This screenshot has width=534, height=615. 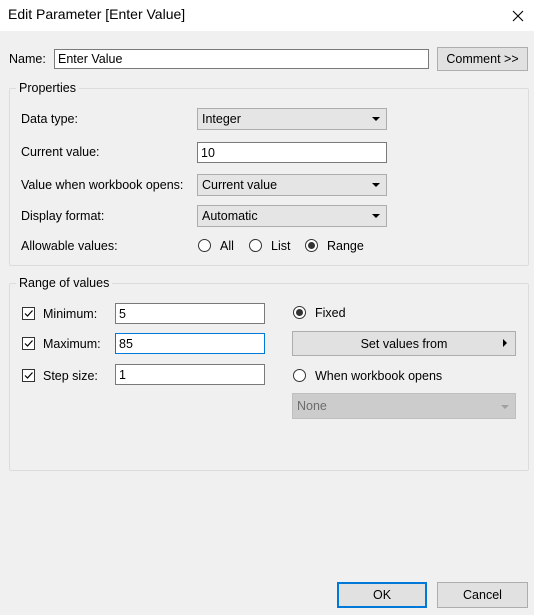 I want to click on allowable-list-radio, so click(x=255, y=245).